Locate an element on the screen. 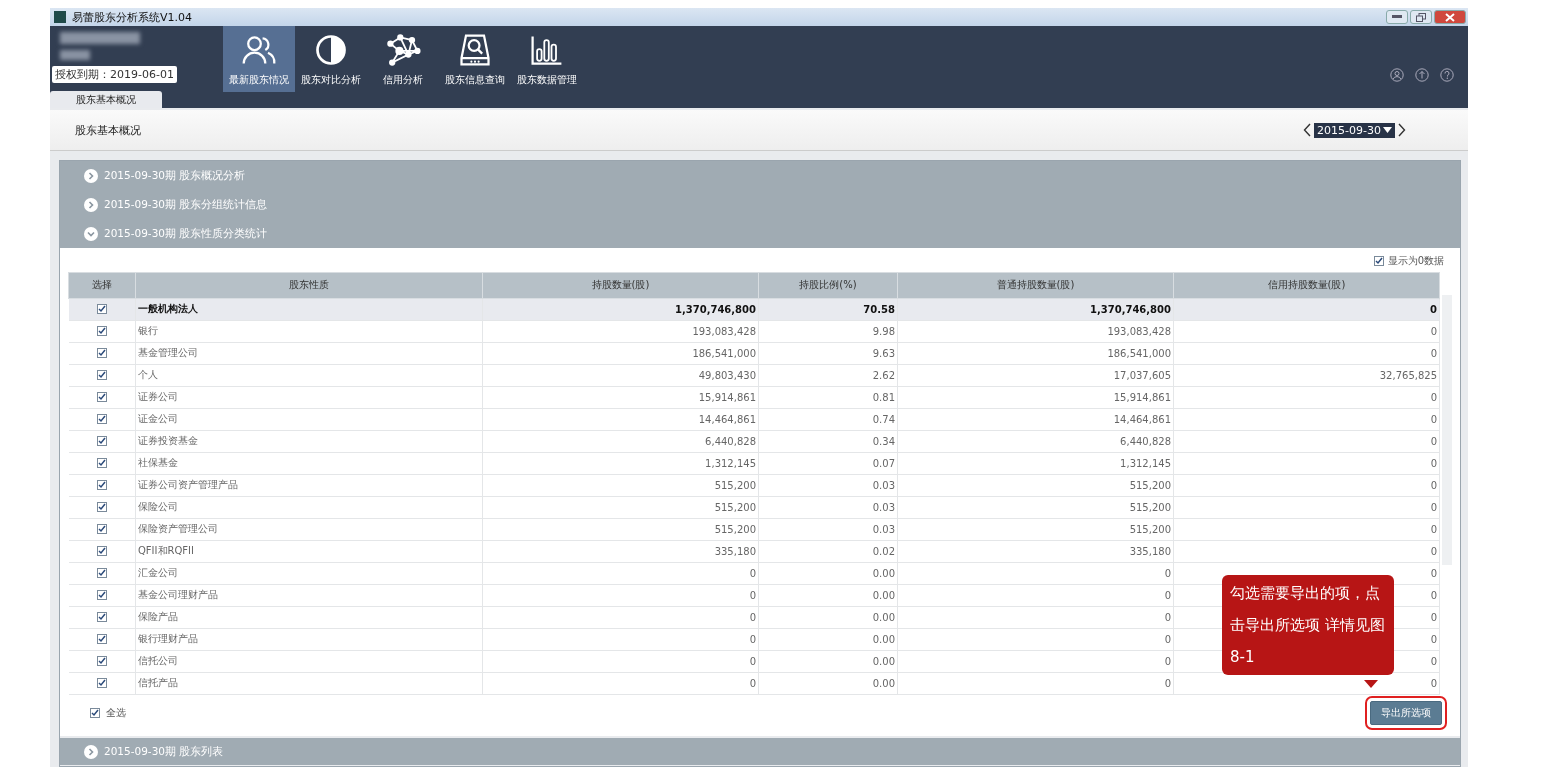 The height and width of the screenshot is (767, 1542). column-header: 信用持股数量(股) is located at coordinates (1306, 285).